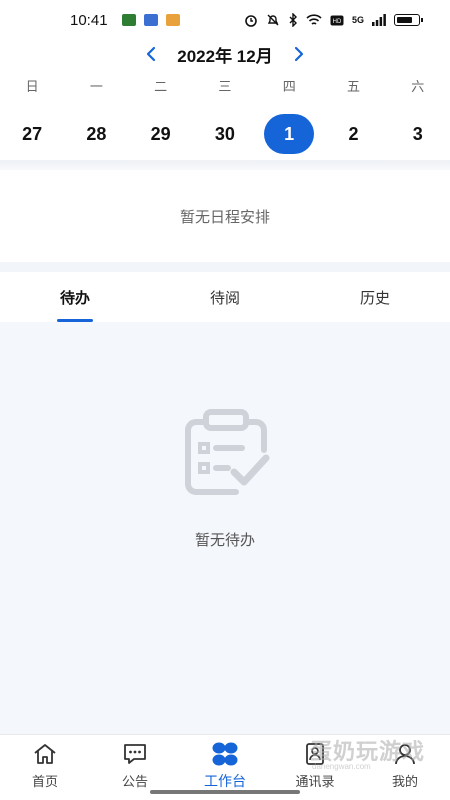 This screenshot has width=450, height=800. What do you see at coordinates (273, 20) in the screenshot?
I see `mute-icon` at bounding box center [273, 20].